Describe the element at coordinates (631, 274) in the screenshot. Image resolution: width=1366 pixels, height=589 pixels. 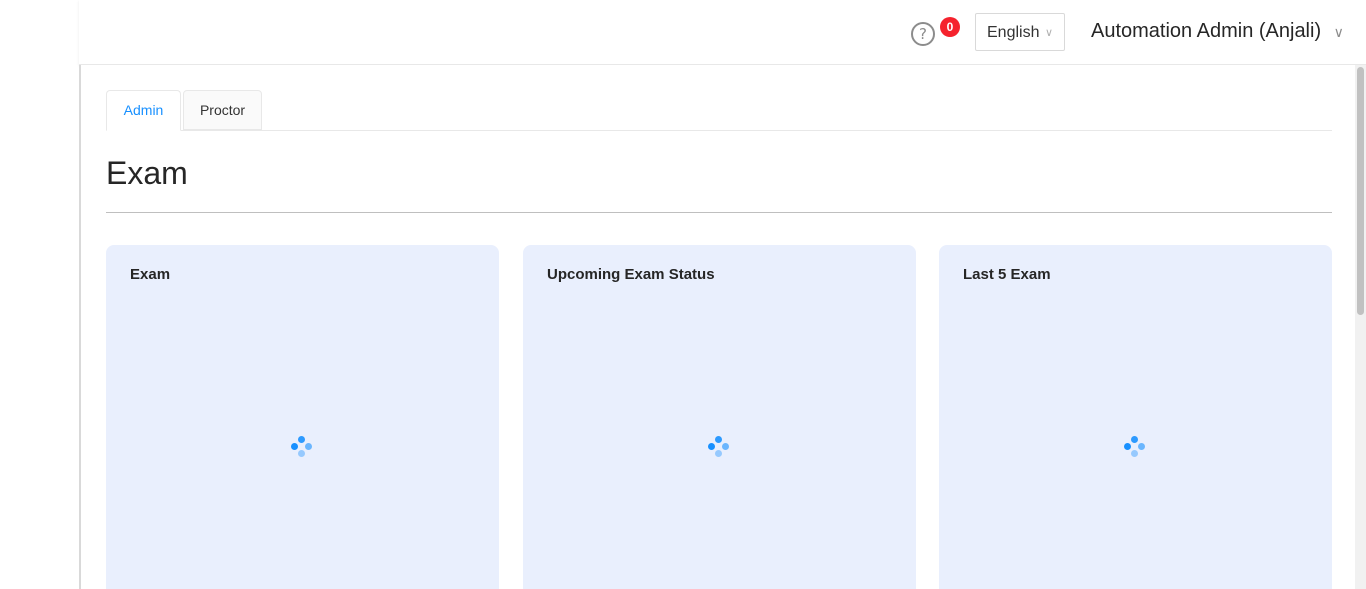
I see `card-title: Upcoming Exam Status` at that location.